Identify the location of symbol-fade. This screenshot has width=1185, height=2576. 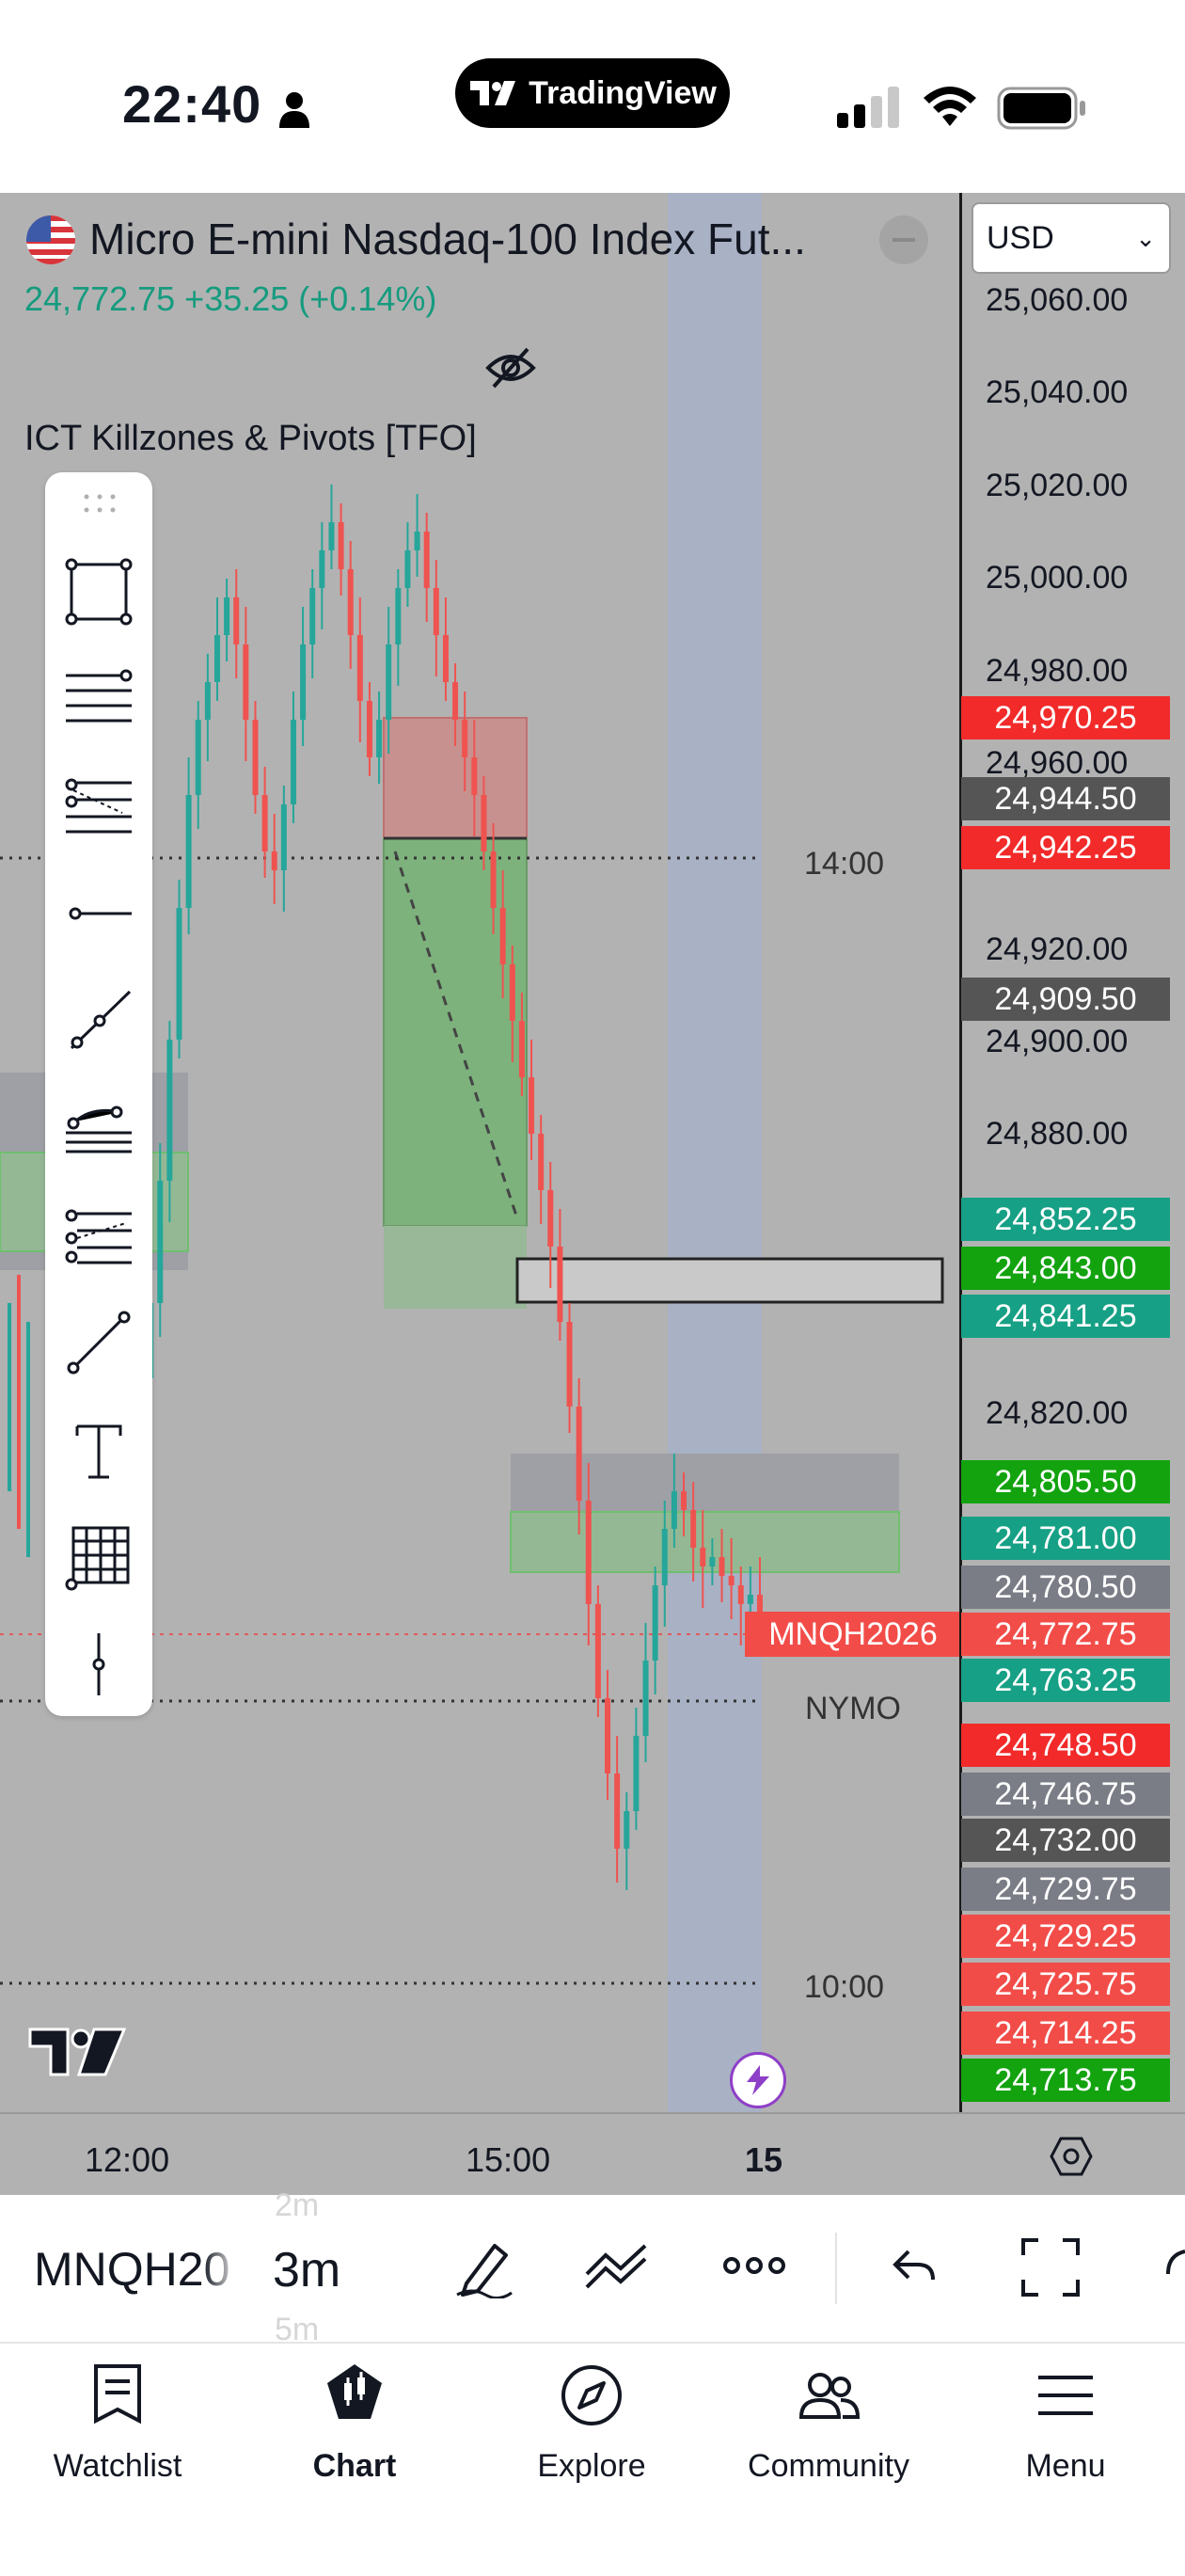
(221, 2266).